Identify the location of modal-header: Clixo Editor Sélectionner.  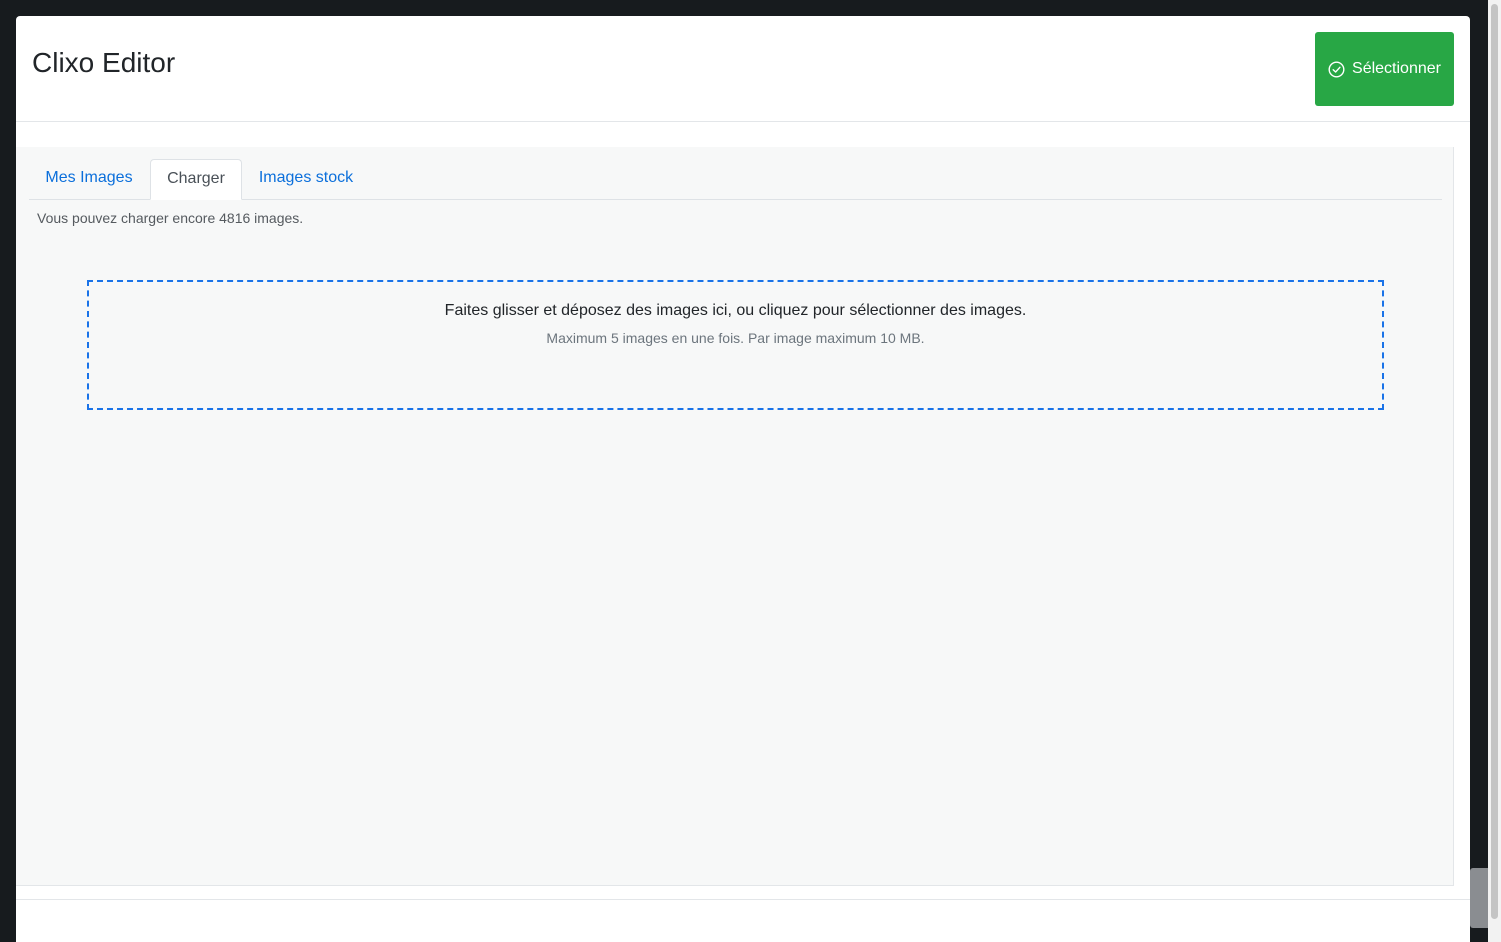
(743, 69).